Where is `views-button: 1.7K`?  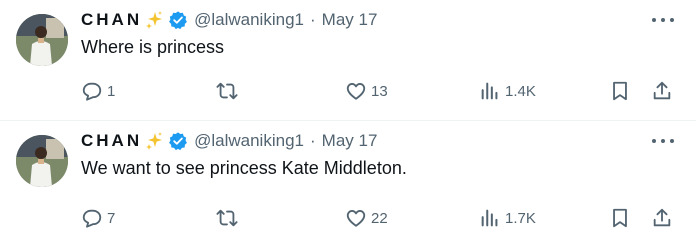 views-button: 1.7K is located at coordinates (507, 218).